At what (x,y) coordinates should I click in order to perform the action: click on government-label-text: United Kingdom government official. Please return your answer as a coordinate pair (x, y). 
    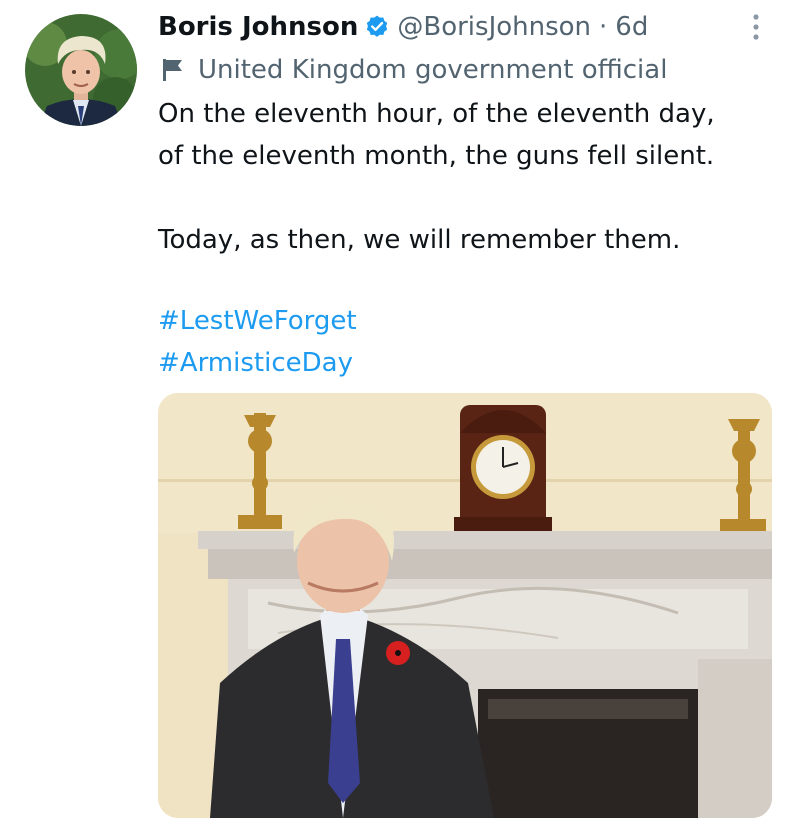
    Looking at the image, I should click on (433, 70).